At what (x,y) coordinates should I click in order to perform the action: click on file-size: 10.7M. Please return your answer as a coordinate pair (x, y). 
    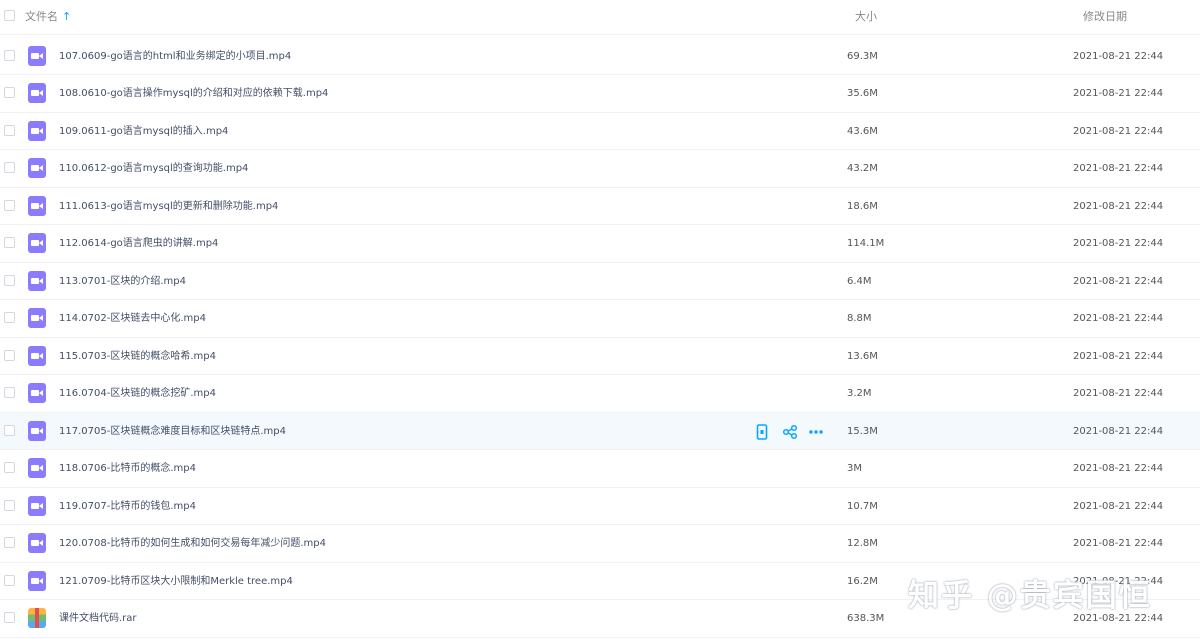
    Looking at the image, I should click on (862, 506).